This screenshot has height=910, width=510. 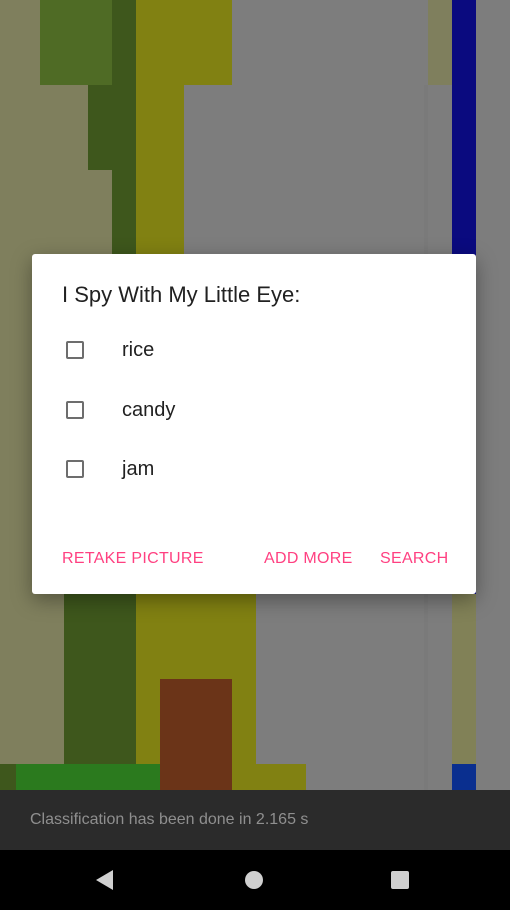 What do you see at coordinates (133, 559) in the screenshot?
I see `retake-picture-button: RETAKE PICTURE` at bounding box center [133, 559].